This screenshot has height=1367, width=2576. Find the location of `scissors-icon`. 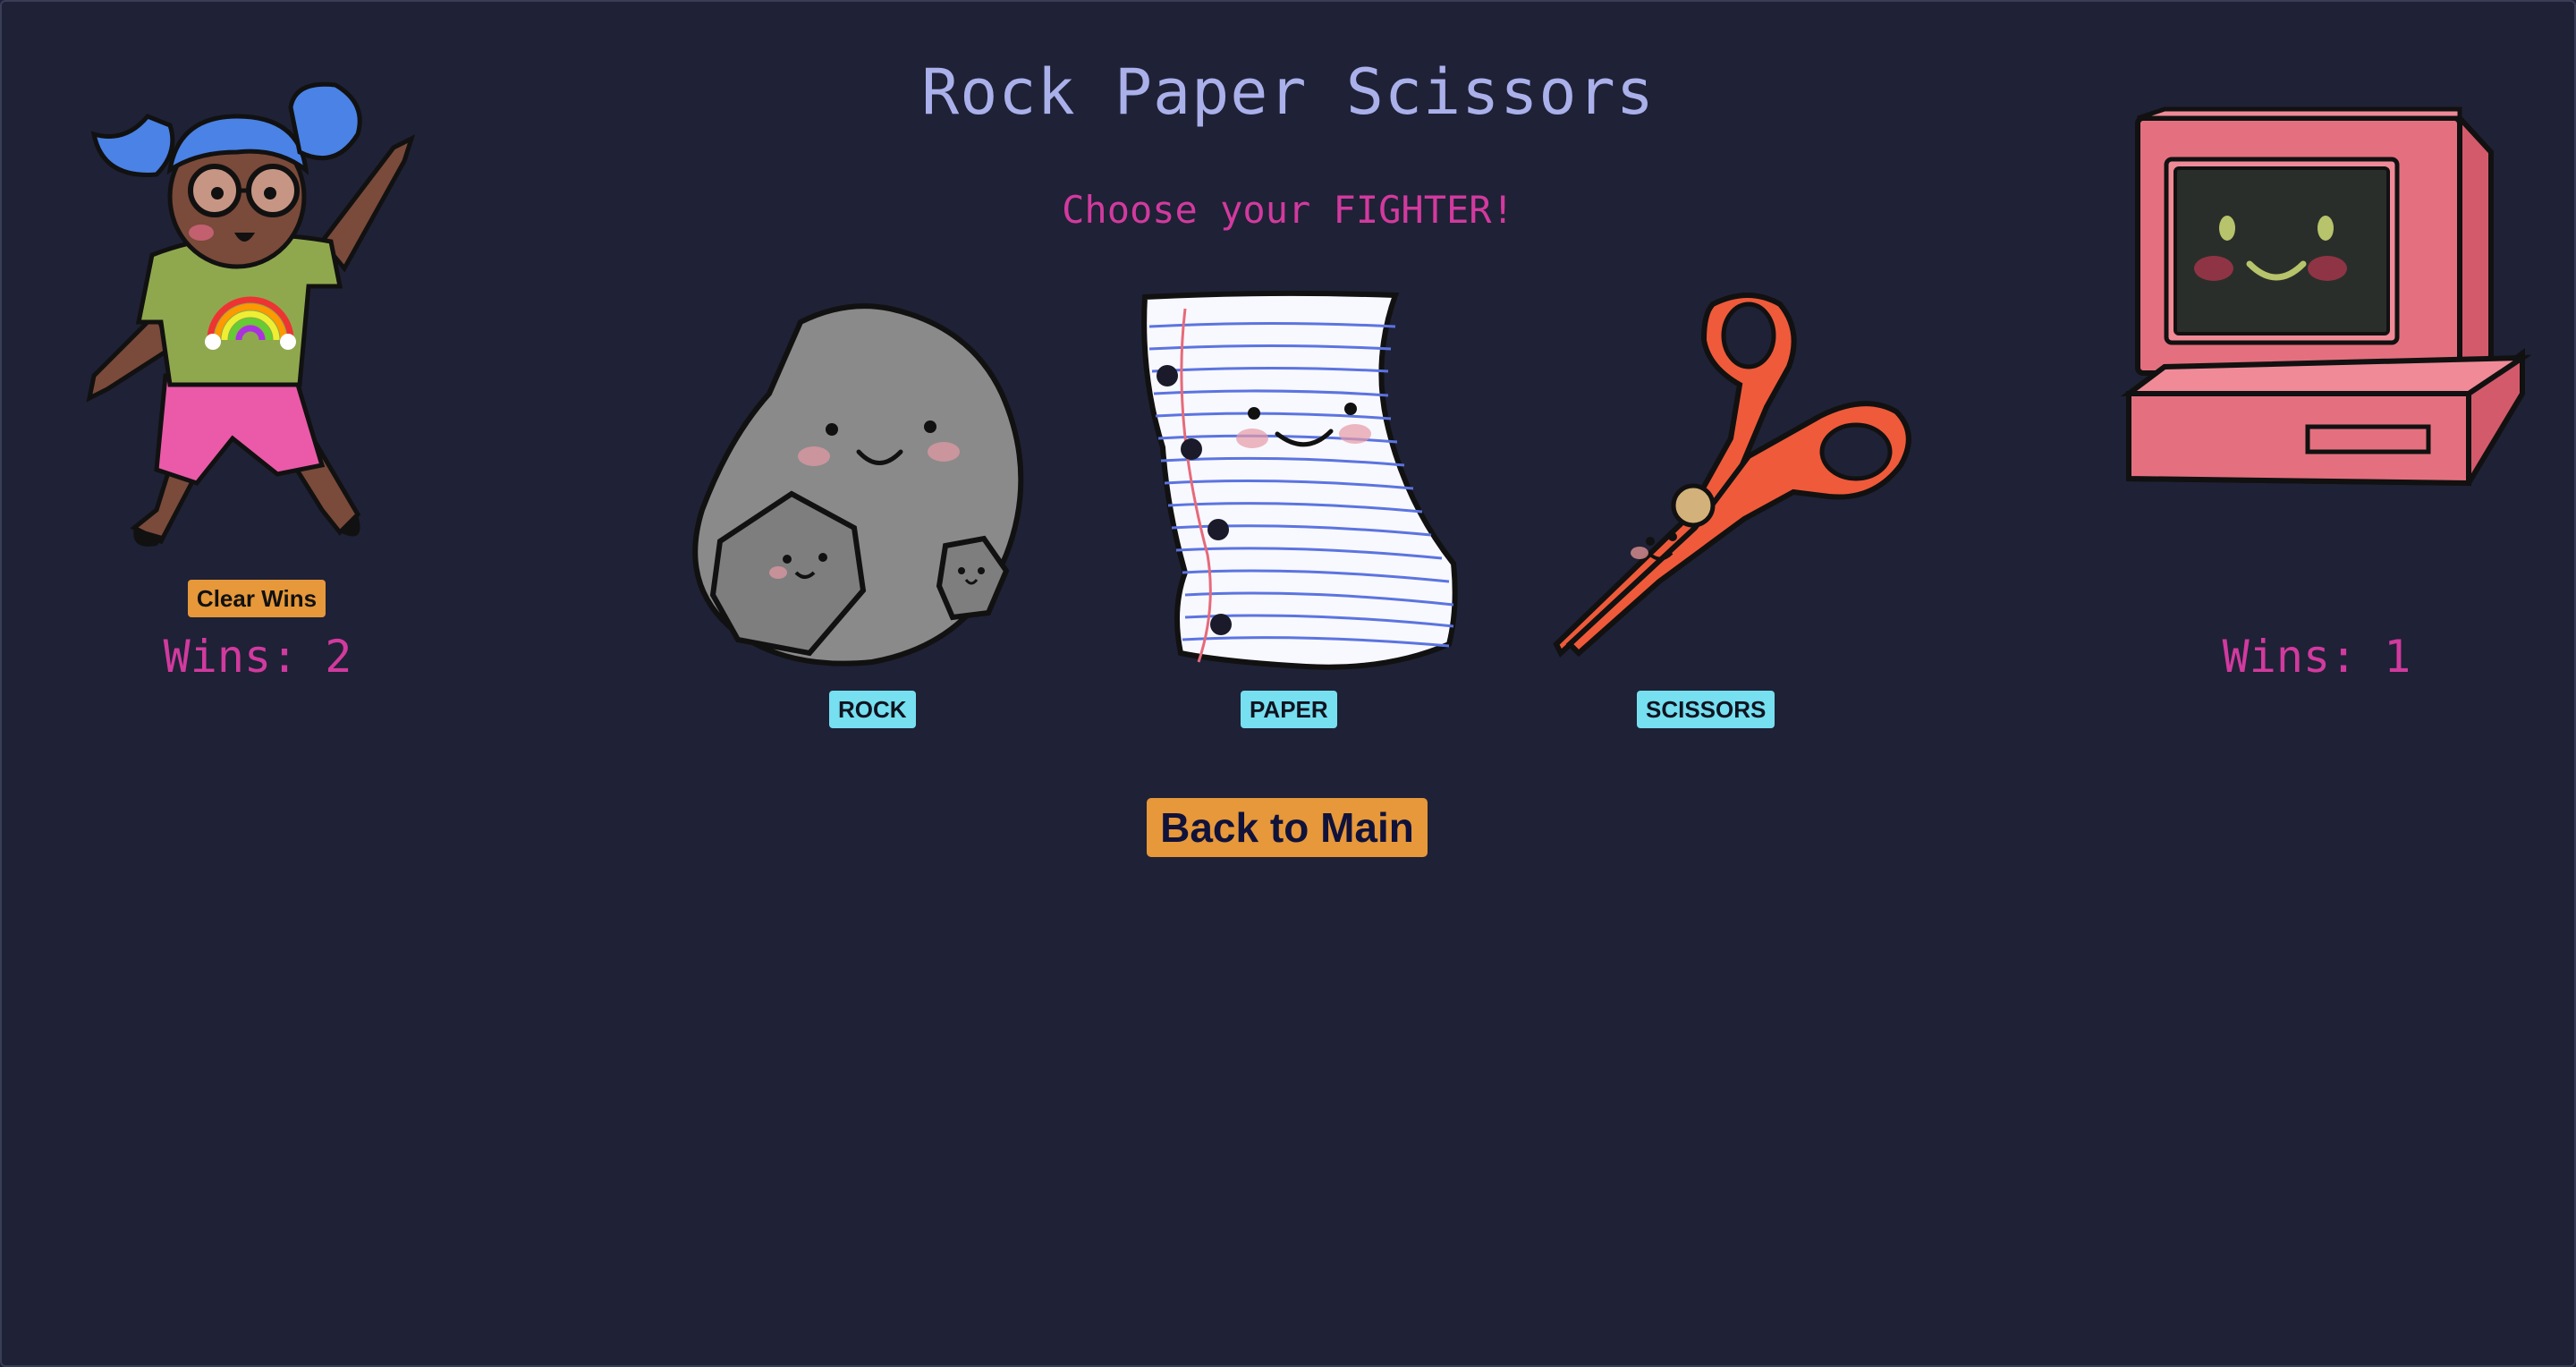

scissors-icon is located at coordinates (1726, 483).